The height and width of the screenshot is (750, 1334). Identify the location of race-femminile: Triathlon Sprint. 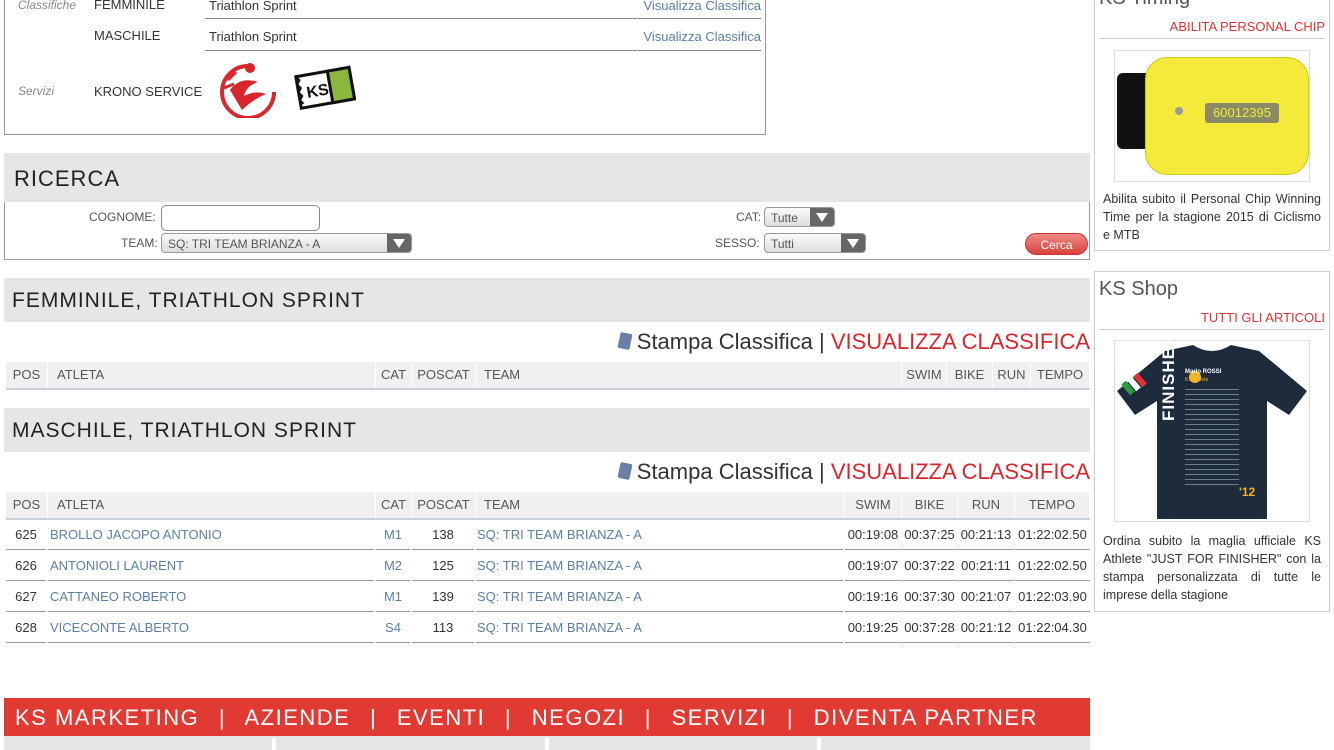
(421, 9).